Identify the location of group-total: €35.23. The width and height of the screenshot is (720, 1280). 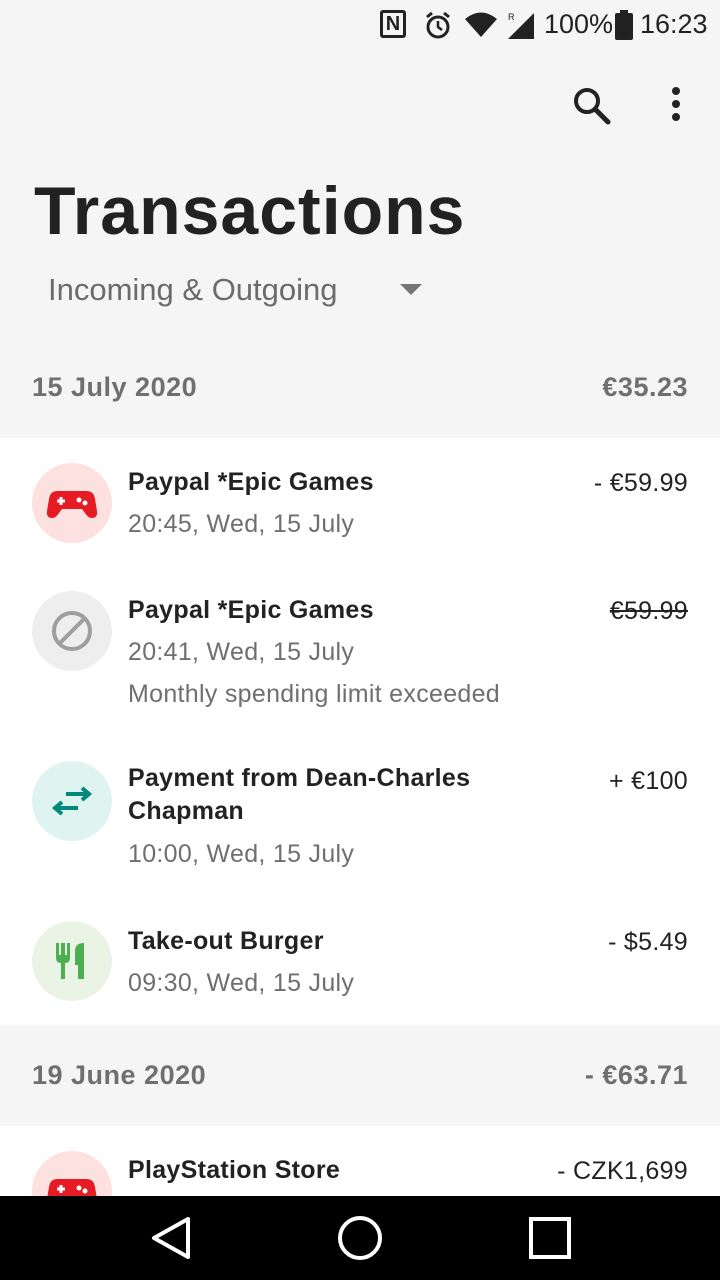
(645, 387).